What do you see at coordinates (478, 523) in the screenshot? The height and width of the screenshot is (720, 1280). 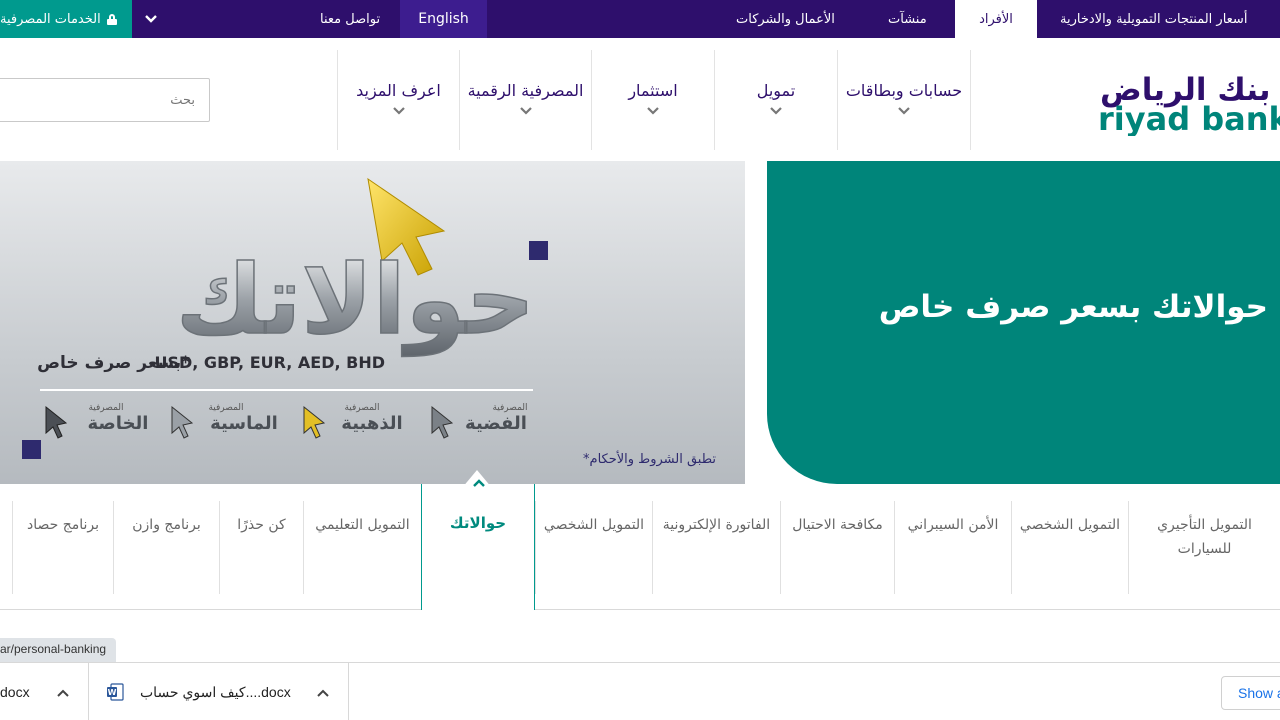 I see `cat-hawalatak-label: حوالاتك` at bounding box center [478, 523].